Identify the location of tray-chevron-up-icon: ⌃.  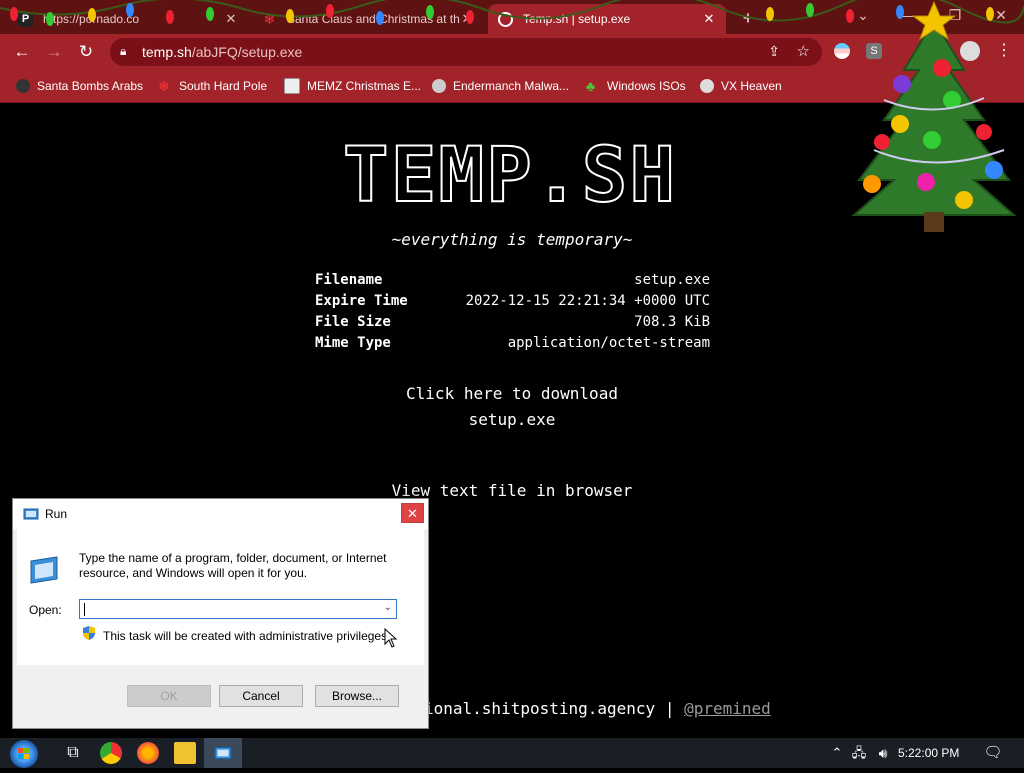
(837, 753).